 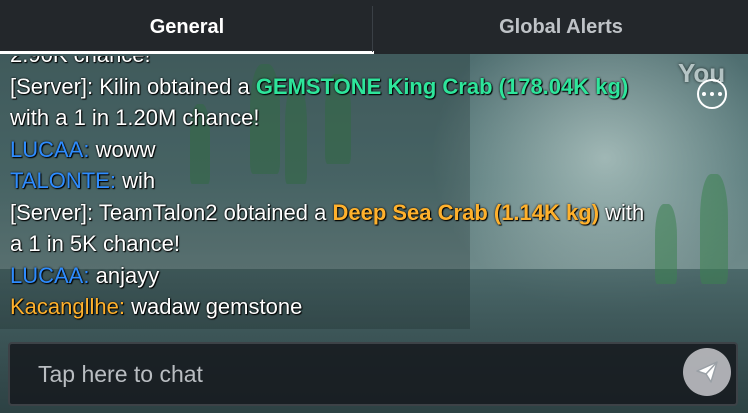 I want to click on chat-input-placeholder: Tap here to chat, so click(x=120, y=373).